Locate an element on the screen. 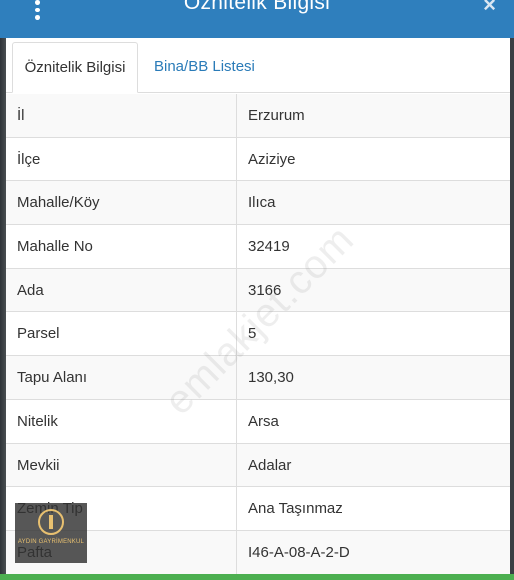  row-key: Parsel is located at coordinates (121, 334).